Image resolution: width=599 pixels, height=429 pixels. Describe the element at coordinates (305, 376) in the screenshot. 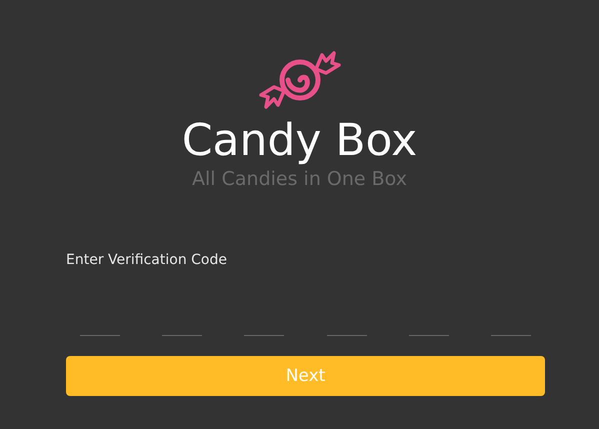

I see `next-button: Next` at that location.